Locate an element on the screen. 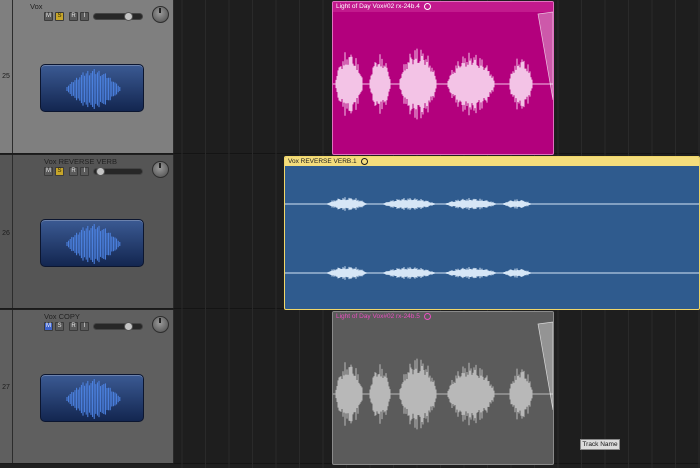  track-name: Vox REVERSE VERB is located at coordinates (80, 161).